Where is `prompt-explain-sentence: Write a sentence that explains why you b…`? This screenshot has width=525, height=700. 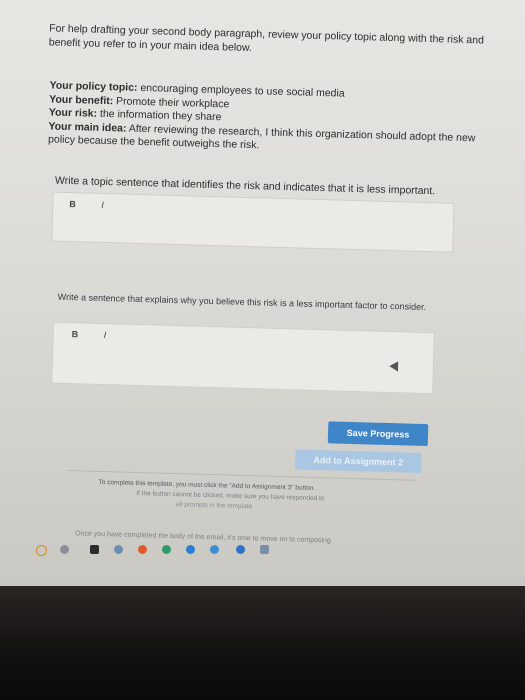 prompt-explain-sentence: Write a sentence that explains why you b… is located at coordinates (242, 302).